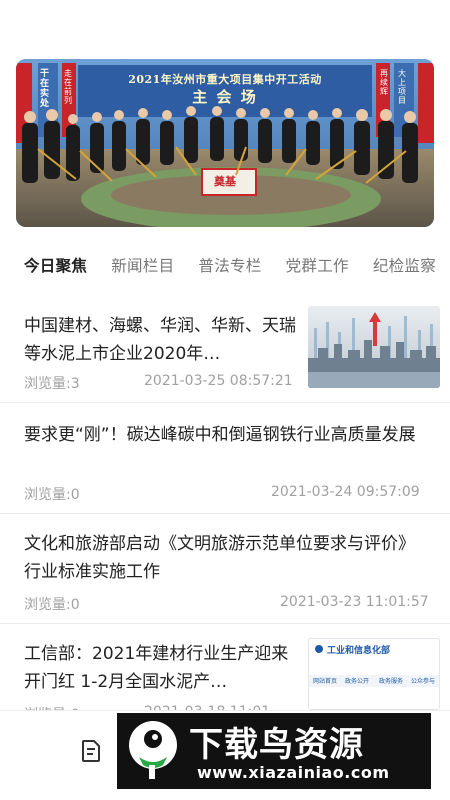  Describe the element at coordinates (359, 651) in the screenshot. I see `thumb-site-title: 工业和信息化部` at that location.